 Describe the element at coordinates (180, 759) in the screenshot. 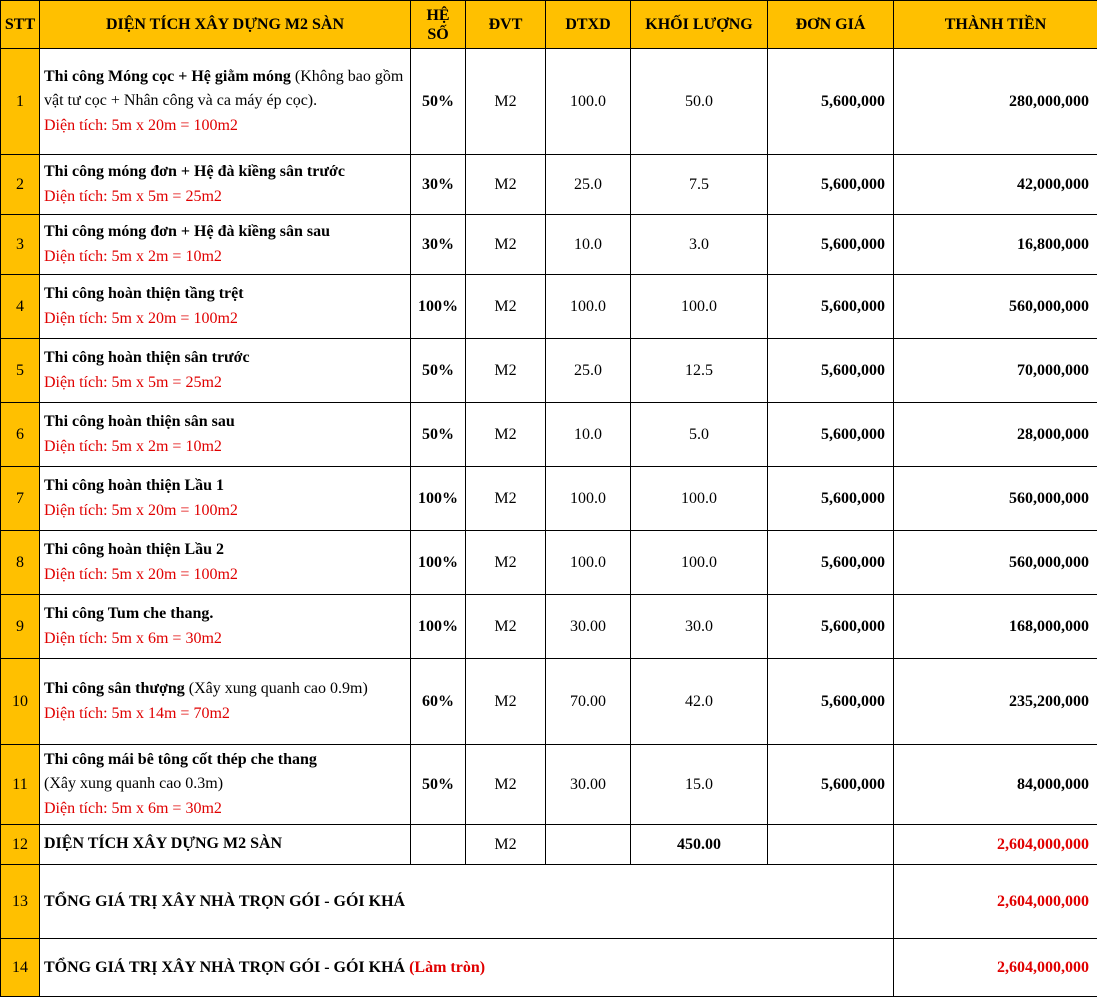

I see `row-title: Thi công mái bê tông cốt thép che thang` at that location.